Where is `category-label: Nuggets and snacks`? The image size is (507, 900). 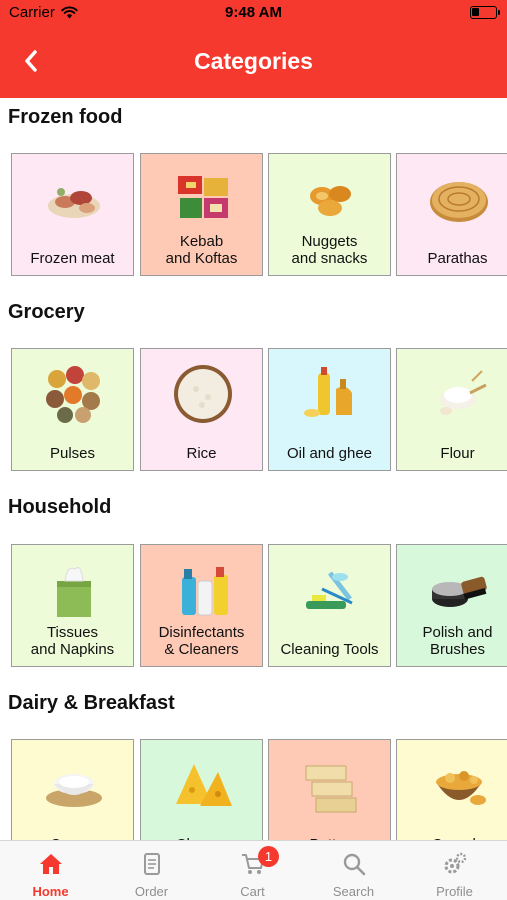 category-label: Nuggets and snacks is located at coordinates (329, 250).